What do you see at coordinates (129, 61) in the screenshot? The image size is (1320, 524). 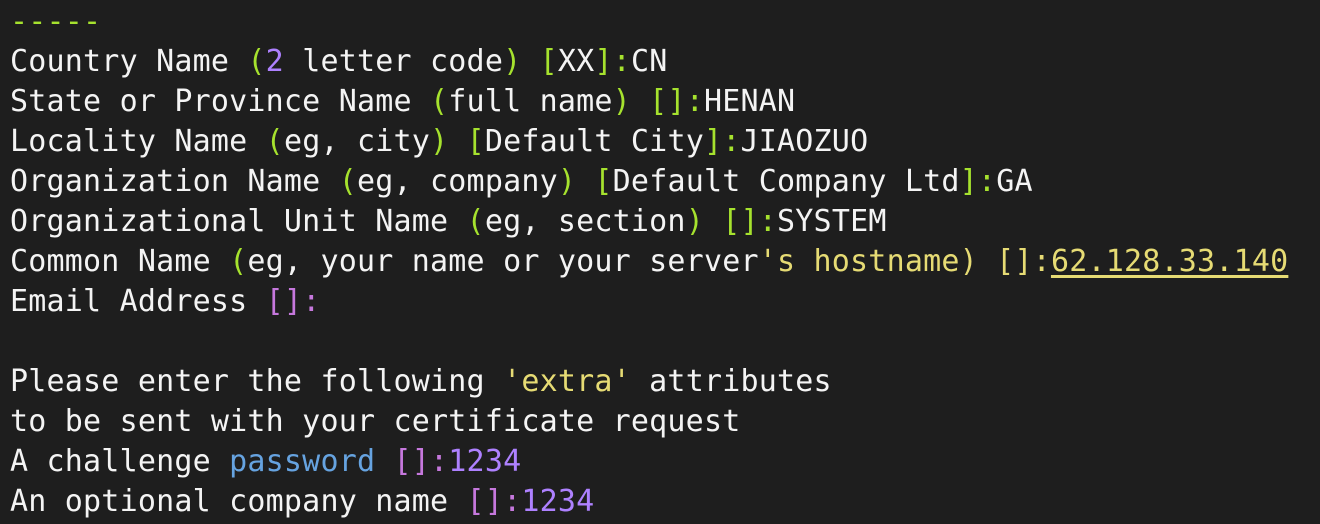 I see `terminal-text-segment: Country Name` at bounding box center [129, 61].